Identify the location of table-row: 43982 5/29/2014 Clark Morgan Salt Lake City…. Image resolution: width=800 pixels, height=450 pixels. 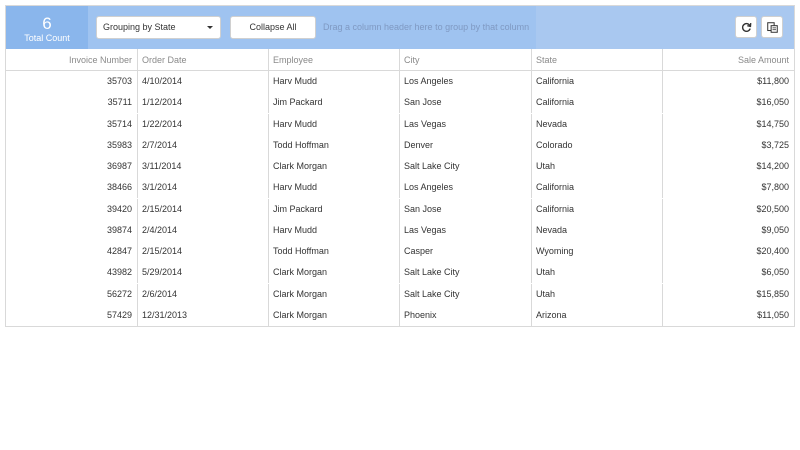
(400, 273).